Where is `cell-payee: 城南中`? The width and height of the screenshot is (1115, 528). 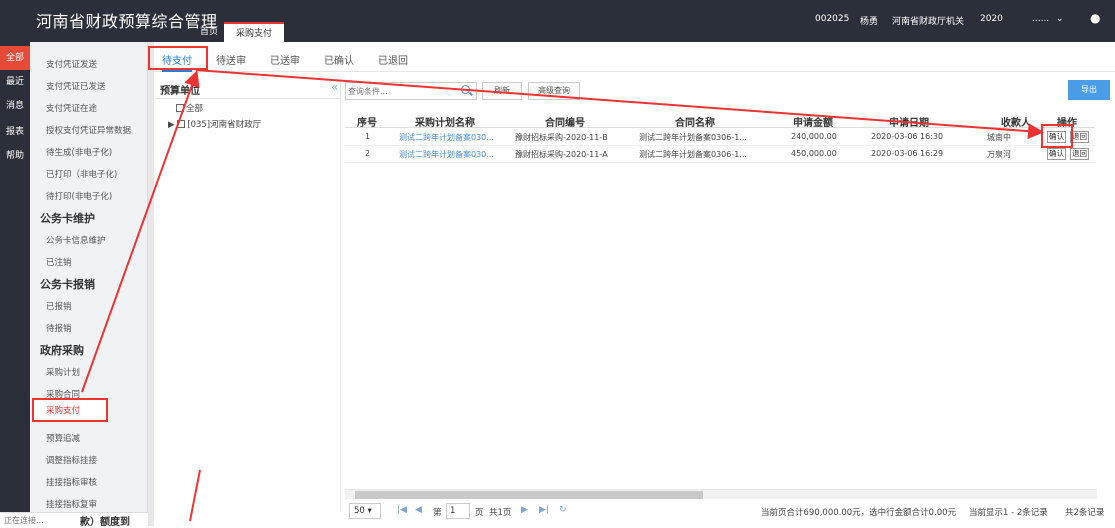 cell-payee: 城南中 is located at coordinates (999, 137).